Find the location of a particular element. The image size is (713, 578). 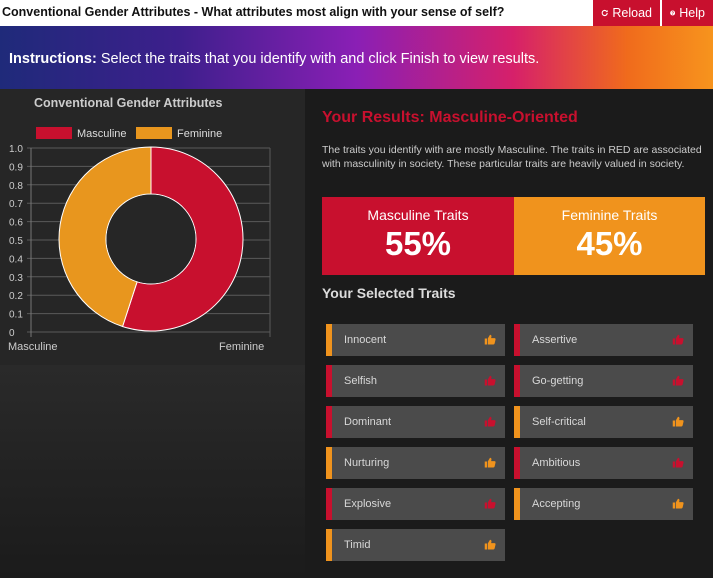

trait-tile-accepting: Accepting is located at coordinates (603, 504).